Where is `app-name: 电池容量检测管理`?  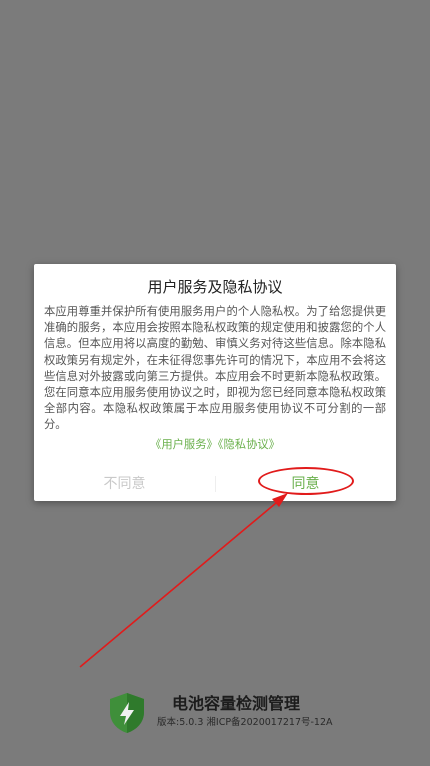
app-name: 电池容量检测管理 is located at coordinates (236, 703).